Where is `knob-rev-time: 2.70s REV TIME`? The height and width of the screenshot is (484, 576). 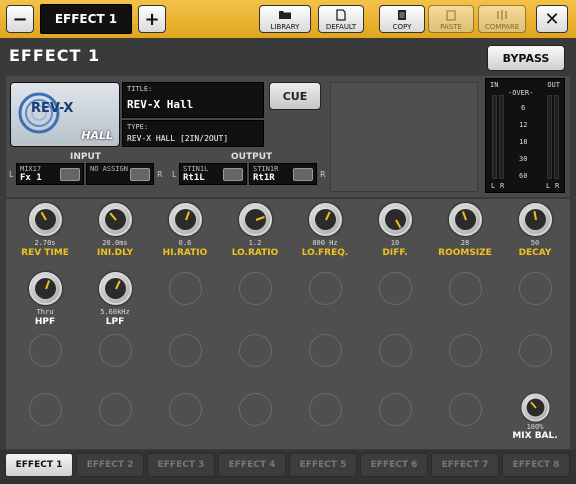
knob-rev-time: 2.70s REV TIME is located at coordinates (45, 232).